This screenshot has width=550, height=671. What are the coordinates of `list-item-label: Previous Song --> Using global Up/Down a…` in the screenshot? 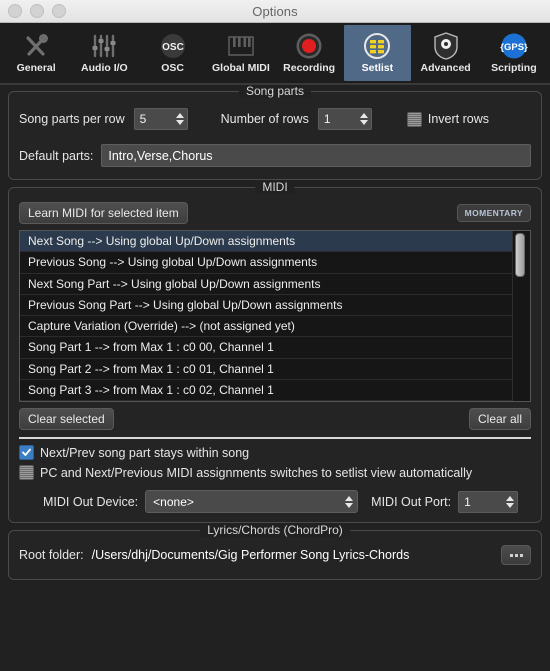 It's located at (173, 262).